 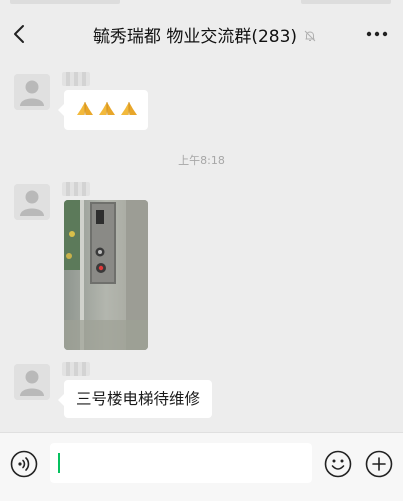 I want to click on emoji-row, so click(x=107, y=109).